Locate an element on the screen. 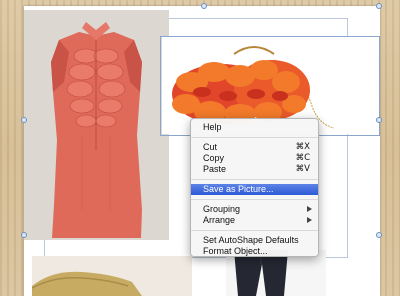  menu-item-paste-label: Paste is located at coordinates (215, 169).